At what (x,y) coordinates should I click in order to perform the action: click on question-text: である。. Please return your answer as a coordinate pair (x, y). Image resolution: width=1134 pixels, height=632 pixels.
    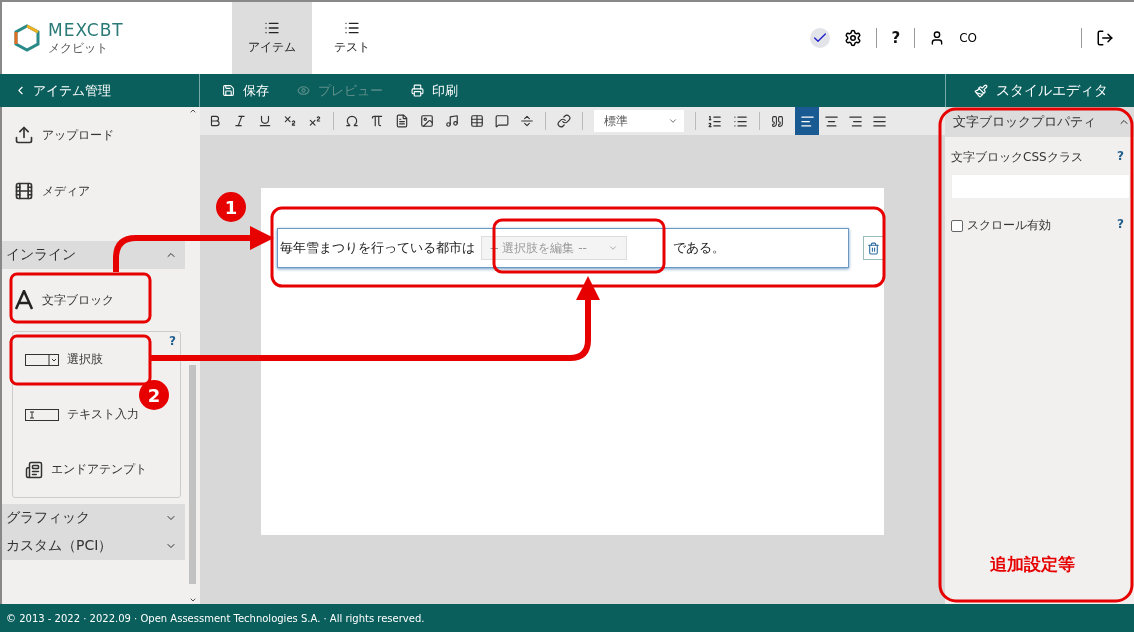
    Looking at the image, I should click on (699, 248).